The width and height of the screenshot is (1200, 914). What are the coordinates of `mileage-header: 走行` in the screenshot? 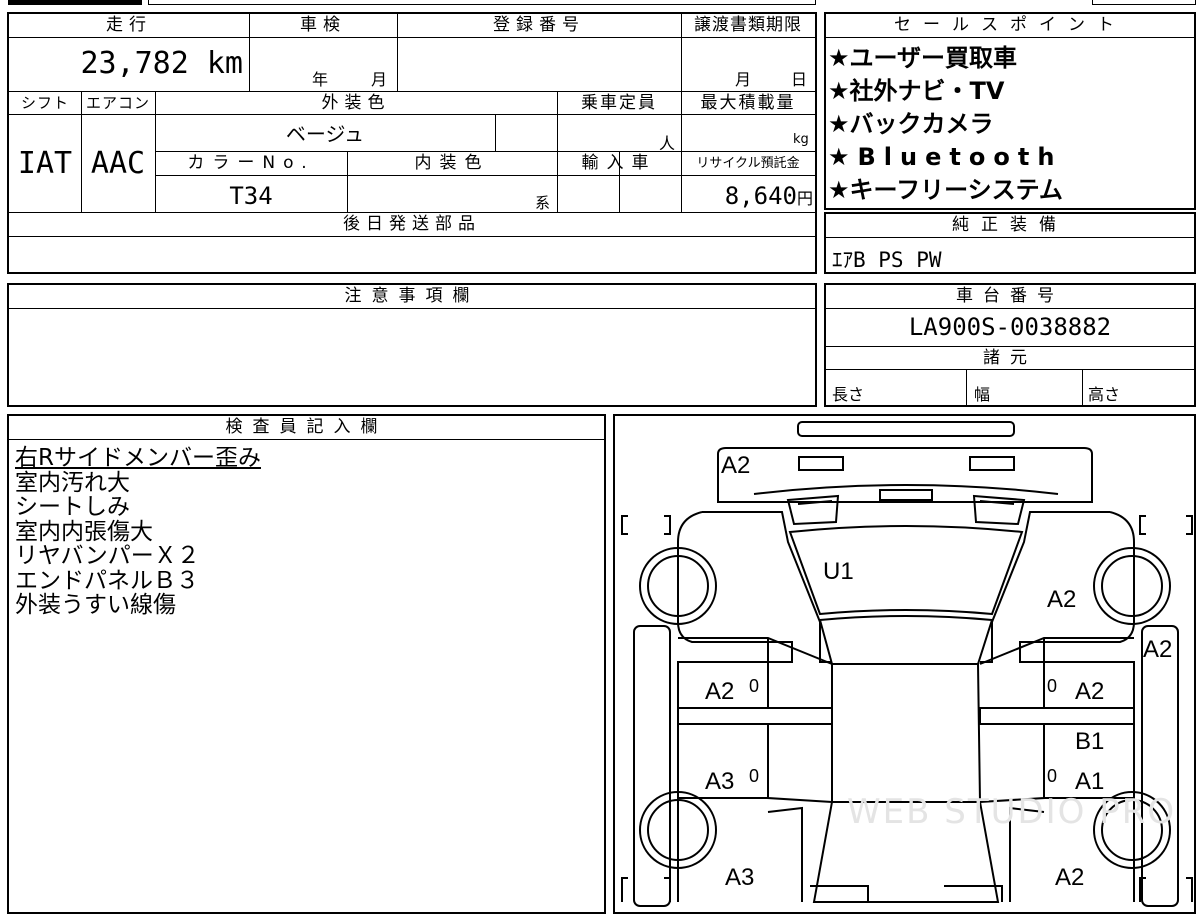 It's located at (129, 25).